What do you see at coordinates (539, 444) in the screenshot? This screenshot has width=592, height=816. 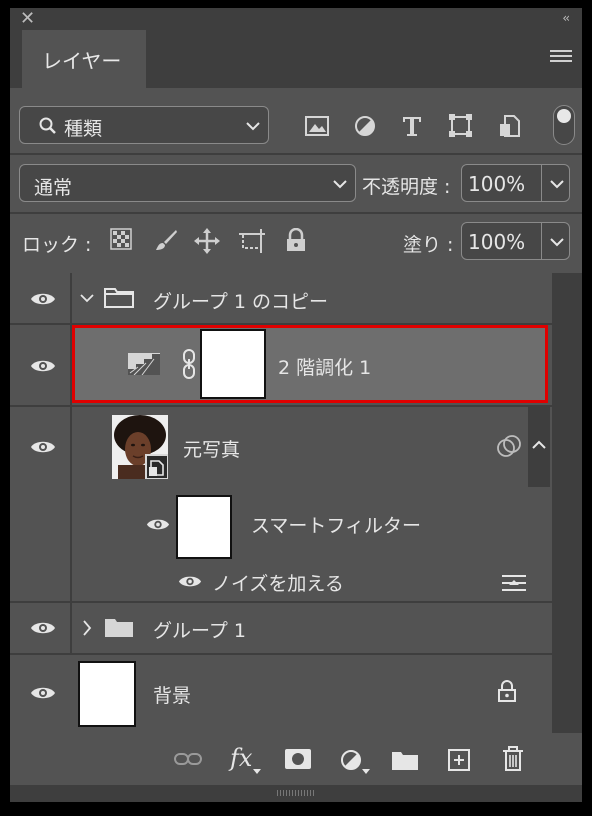 I see `chevron-up-icon` at bounding box center [539, 444].